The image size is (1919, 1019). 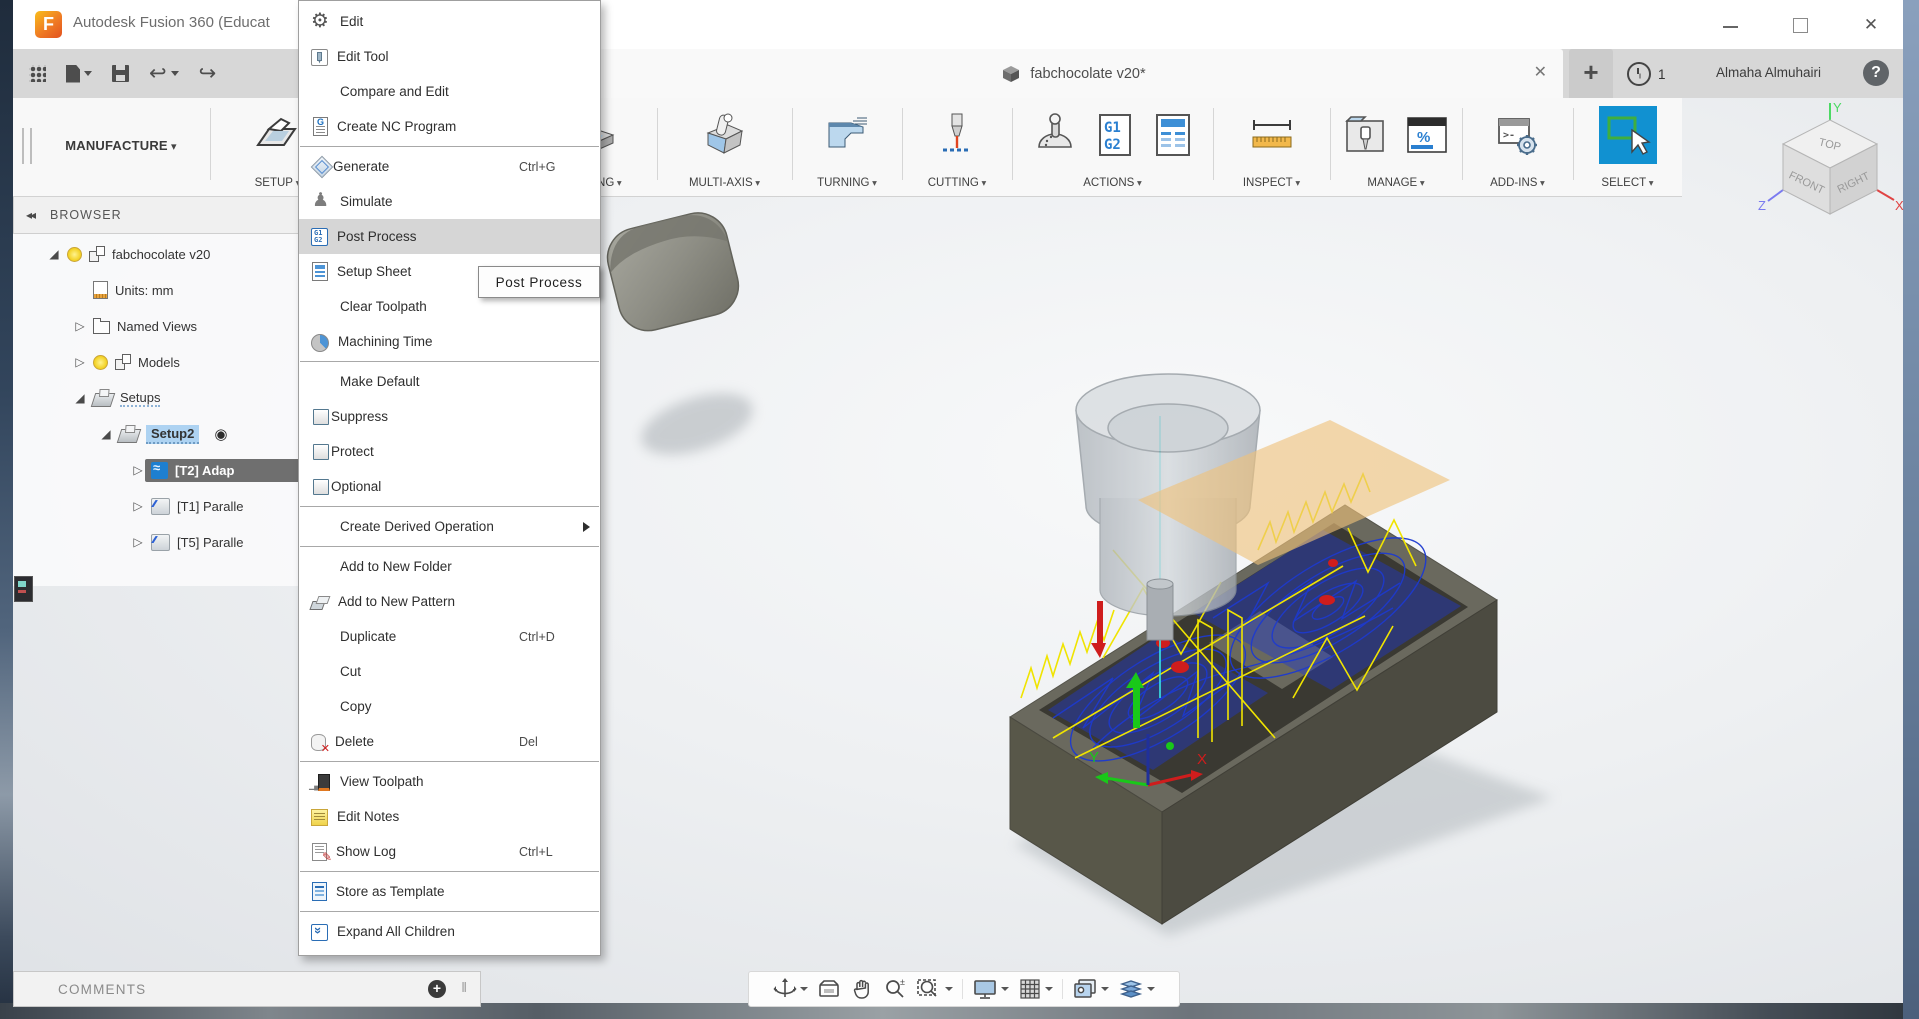 I want to click on minimize-button, so click(x=1731, y=25).